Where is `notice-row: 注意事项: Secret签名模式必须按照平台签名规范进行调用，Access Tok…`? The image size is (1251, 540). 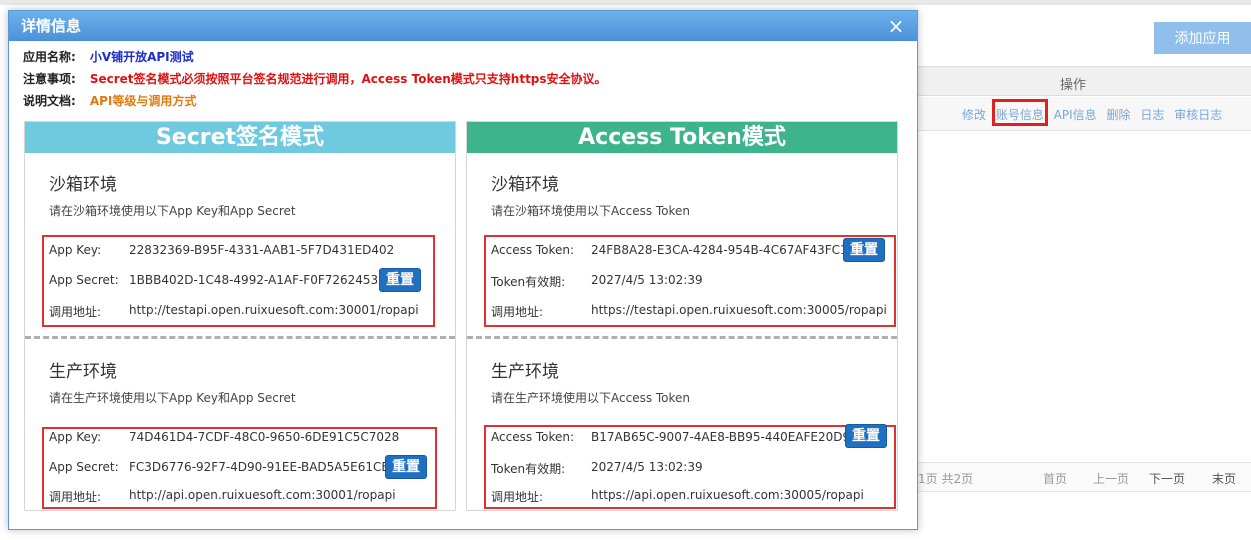
notice-row: 注意事项: Secret签名模式必须按照平台签名规范进行调用，Access Tok… is located at coordinates (315, 78).